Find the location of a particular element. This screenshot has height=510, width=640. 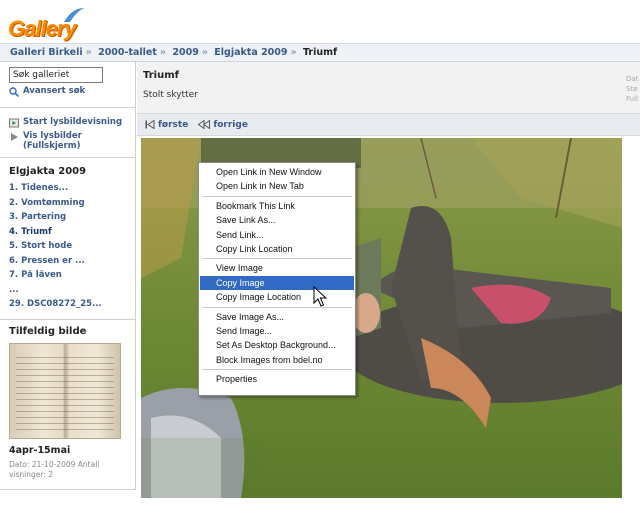

album-title: Elgjakta 2009 is located at coordinates (48, 171).